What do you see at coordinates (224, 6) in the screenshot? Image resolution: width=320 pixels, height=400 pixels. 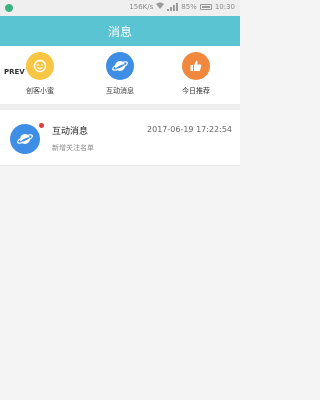 I see `clock: 10:30` at bounding box center [224, 6].